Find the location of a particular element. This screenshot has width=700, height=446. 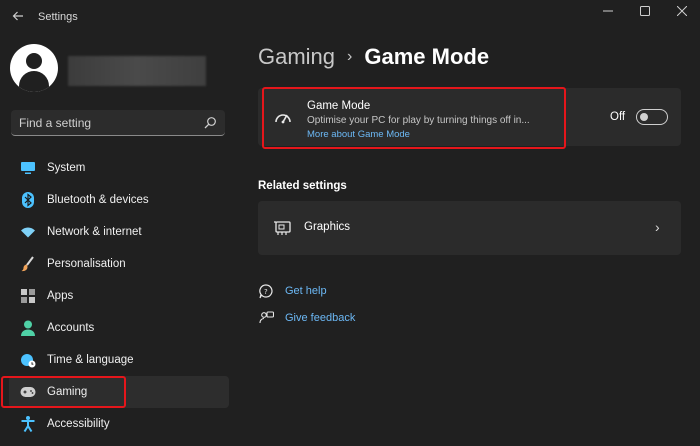

avatar-head is located at coordinates (34, 61).